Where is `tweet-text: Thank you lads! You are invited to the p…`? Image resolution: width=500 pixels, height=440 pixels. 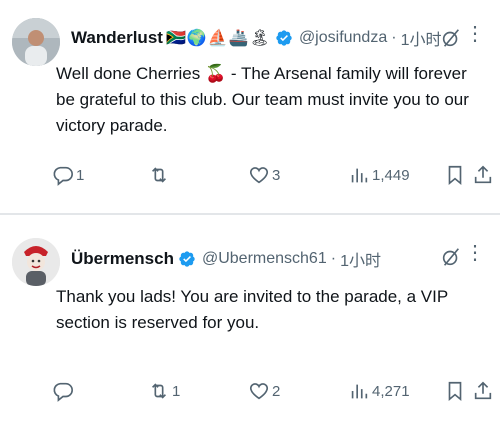
tweet-text: Thank you lads! You are invited to the p… is located at coordinates (252, 309).